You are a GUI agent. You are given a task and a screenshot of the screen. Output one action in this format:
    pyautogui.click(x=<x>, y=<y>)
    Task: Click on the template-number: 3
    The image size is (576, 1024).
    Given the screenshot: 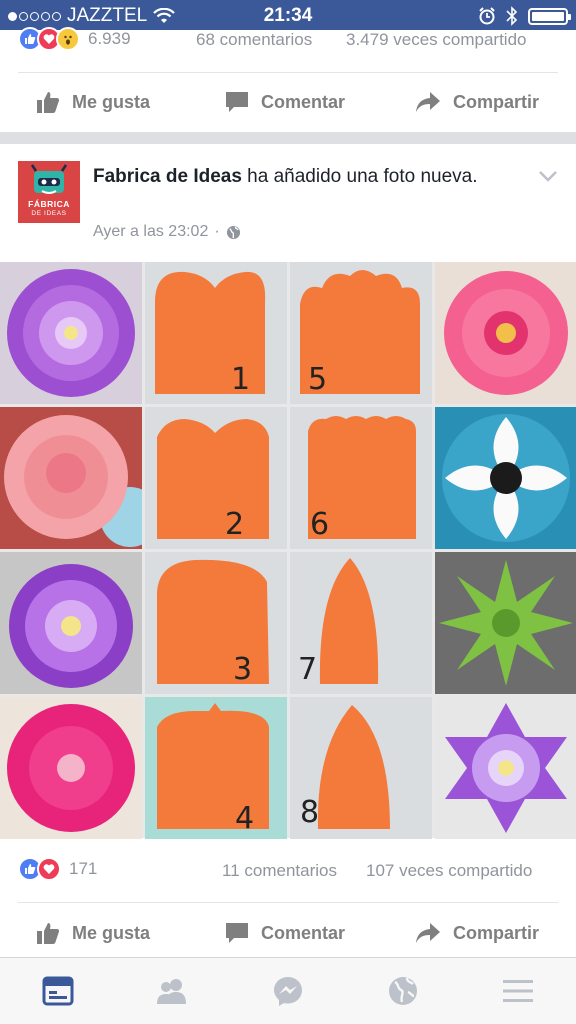 What is the action you would take?
    pyautogui.click(x=243, y=669)
    